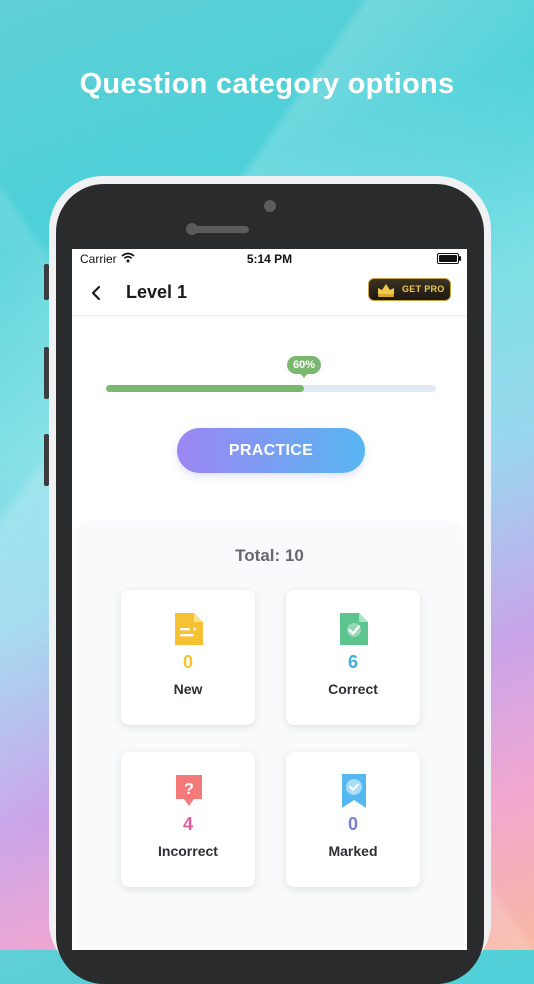 This screenshot has height=984, width=534. I want to click on total-value: 10, so click(294, 555).